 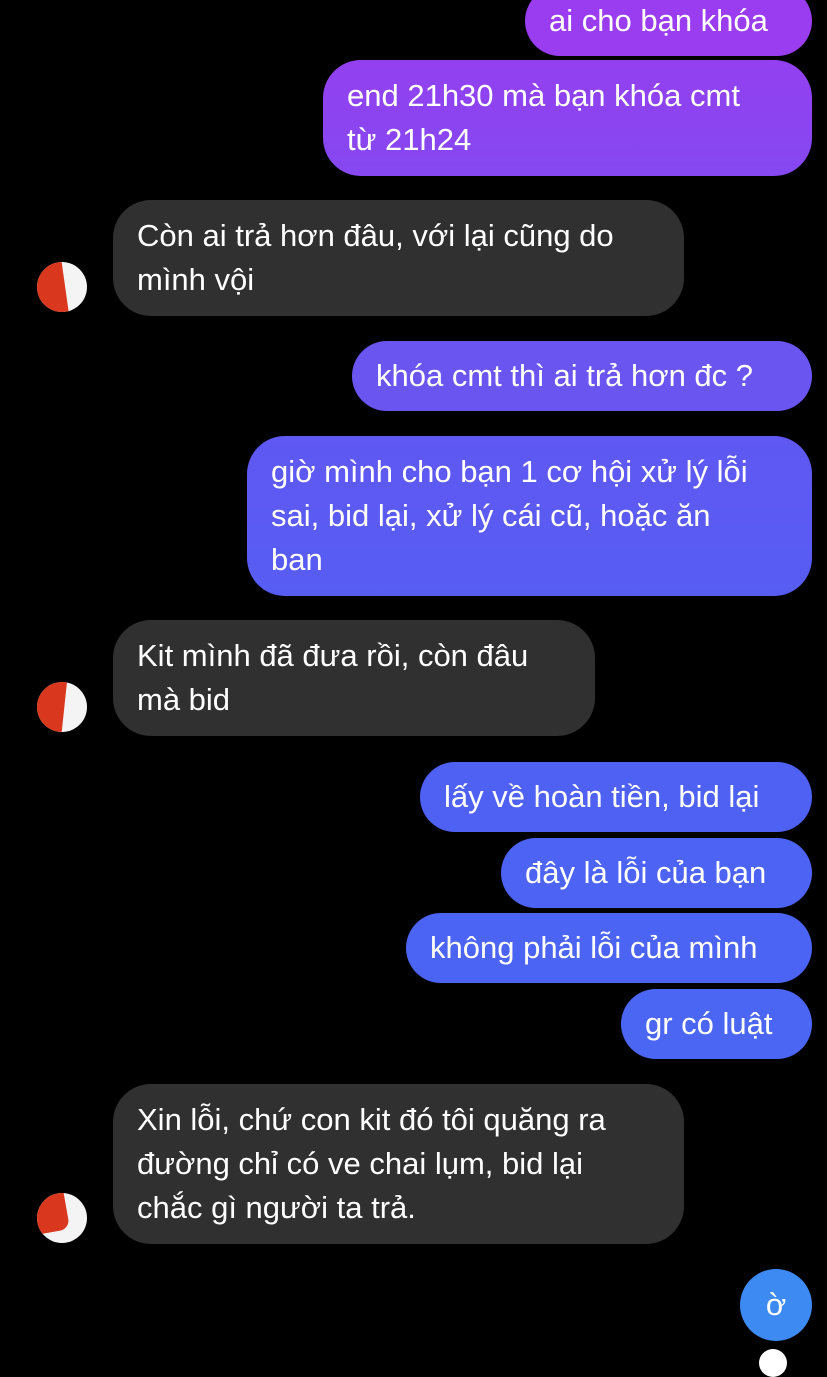 I want to click on message-bubble-outgoing: đây là lỗi của bạn, so click(x=656, y=873).